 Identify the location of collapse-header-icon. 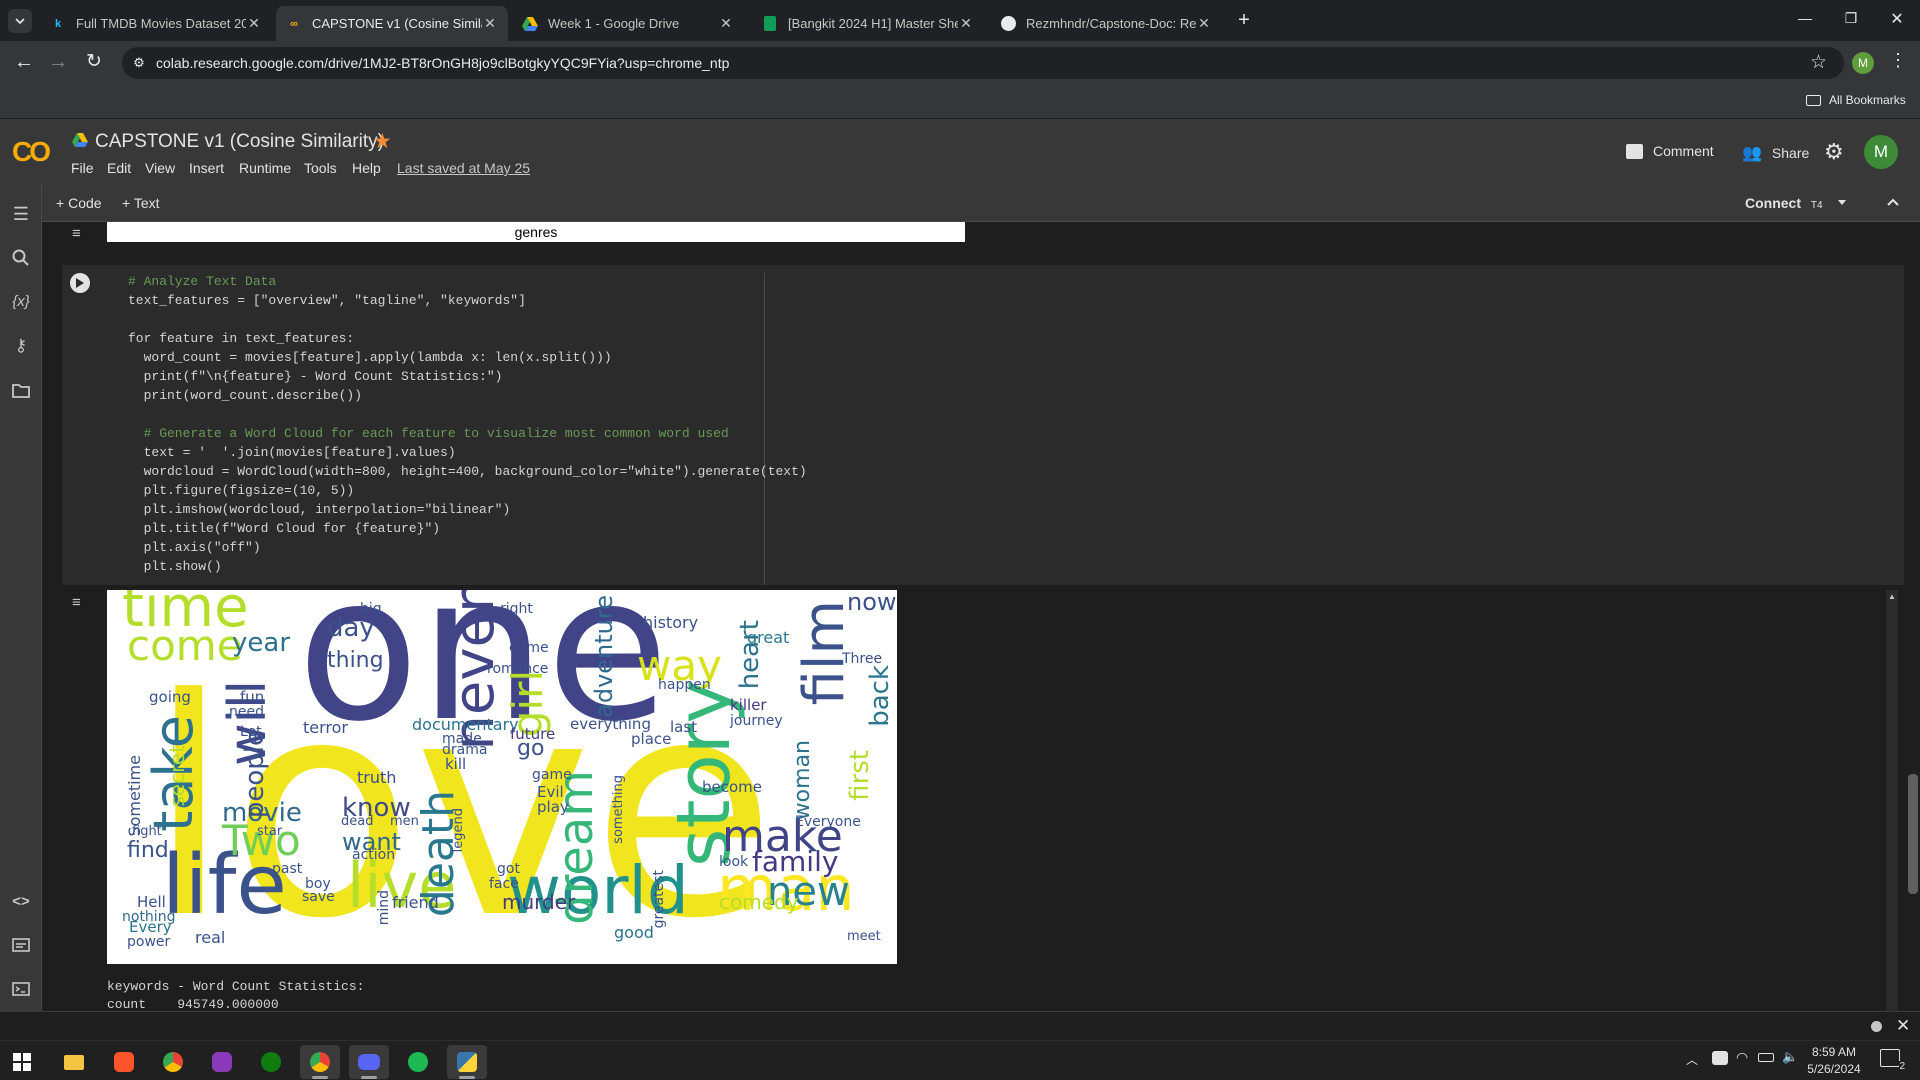
(1893, 204).